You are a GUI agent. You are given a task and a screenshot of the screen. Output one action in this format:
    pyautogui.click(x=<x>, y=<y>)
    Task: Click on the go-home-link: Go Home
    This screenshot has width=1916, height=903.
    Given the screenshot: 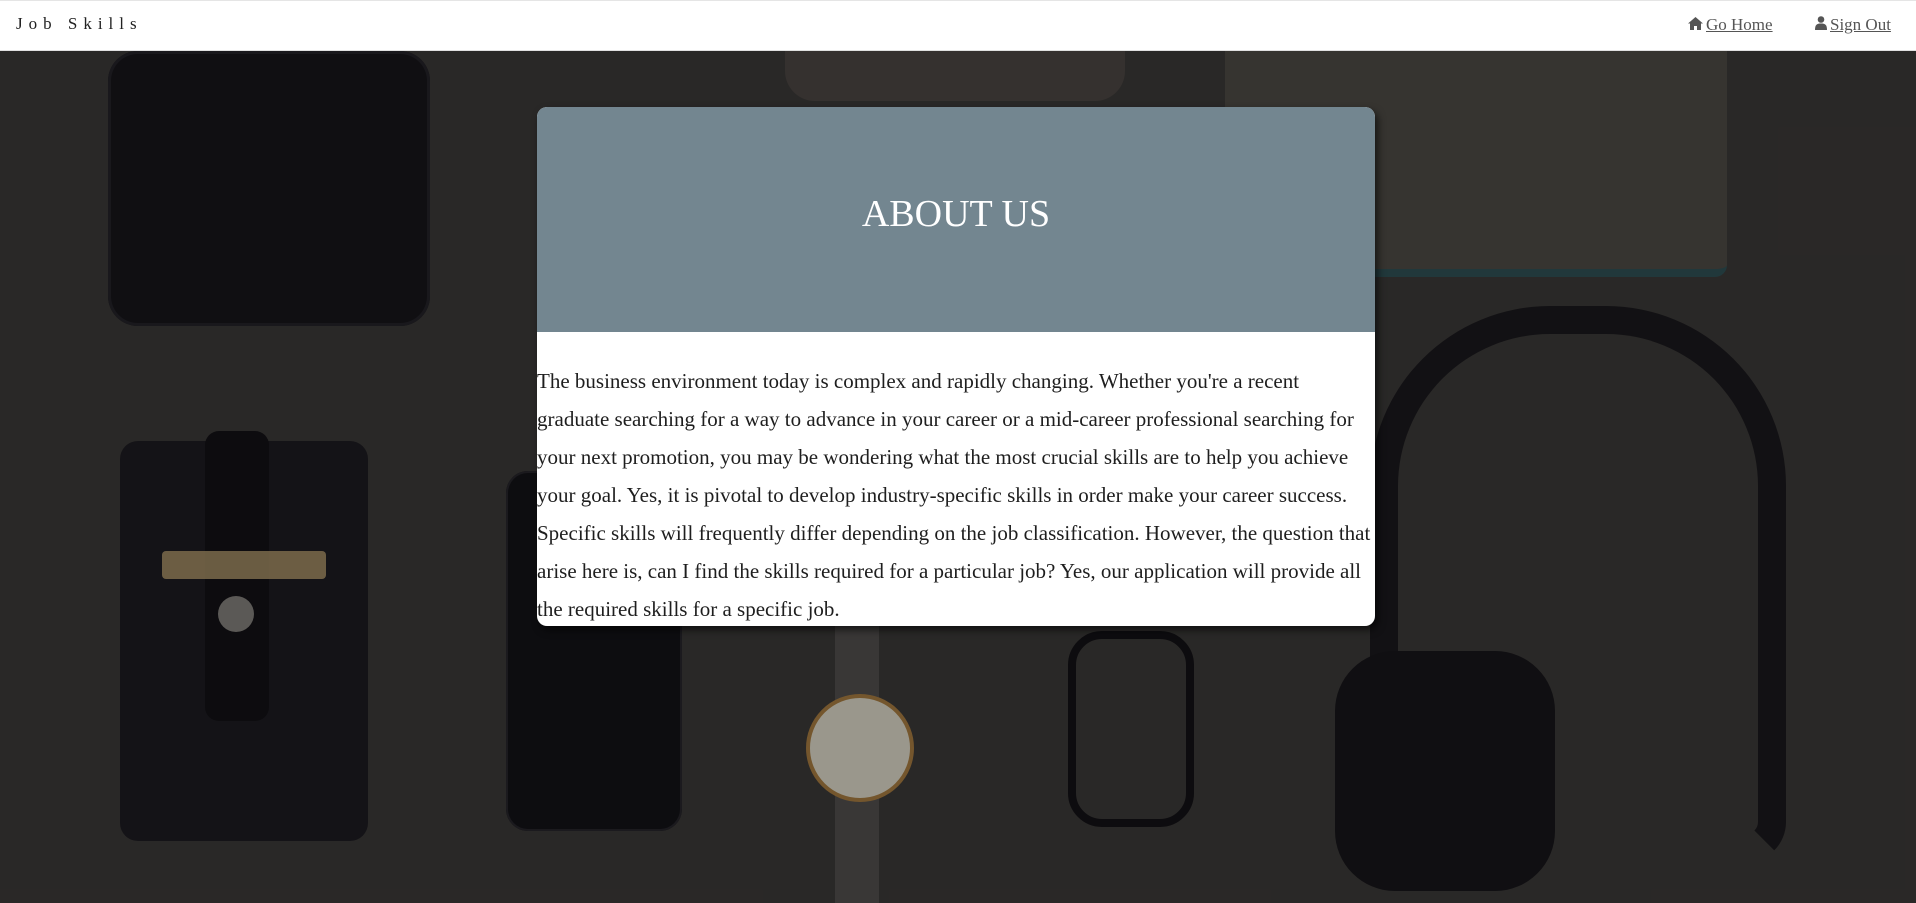 What is the action you would take?
    pyautogui.click(x=1730, y=25)
    